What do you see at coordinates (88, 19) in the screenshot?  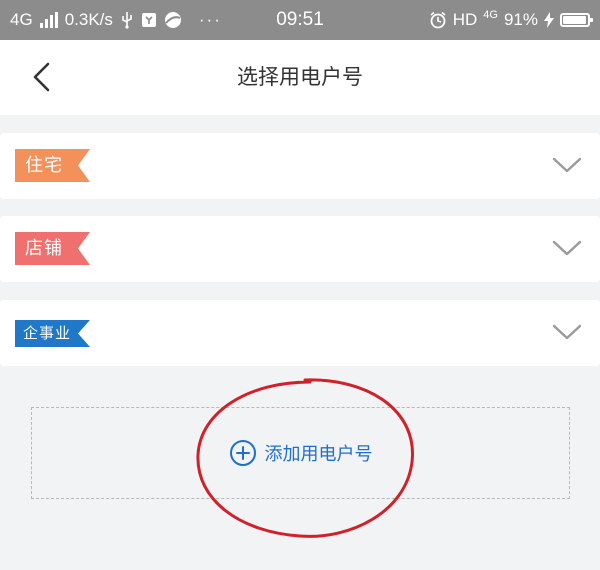 I see `network-speed: 0.3K/s` at bounding box center [88, 19].